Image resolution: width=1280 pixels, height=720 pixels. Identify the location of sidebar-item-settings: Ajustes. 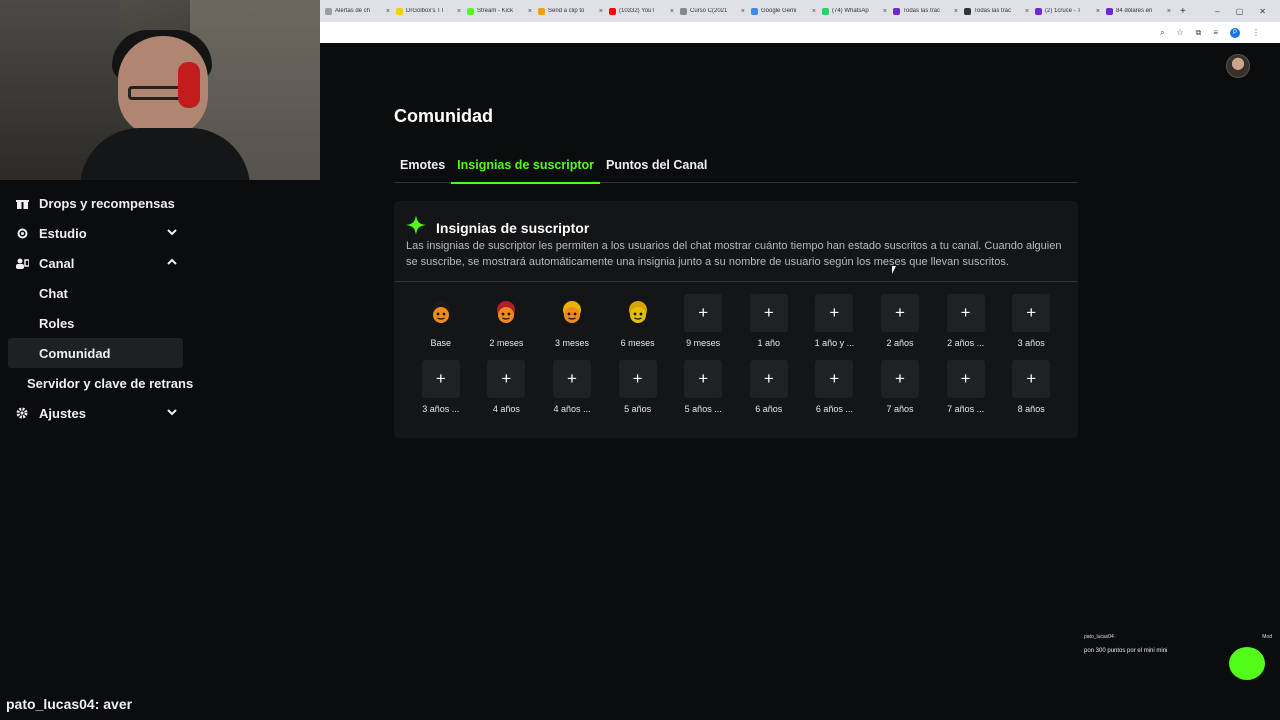
(95, 413).